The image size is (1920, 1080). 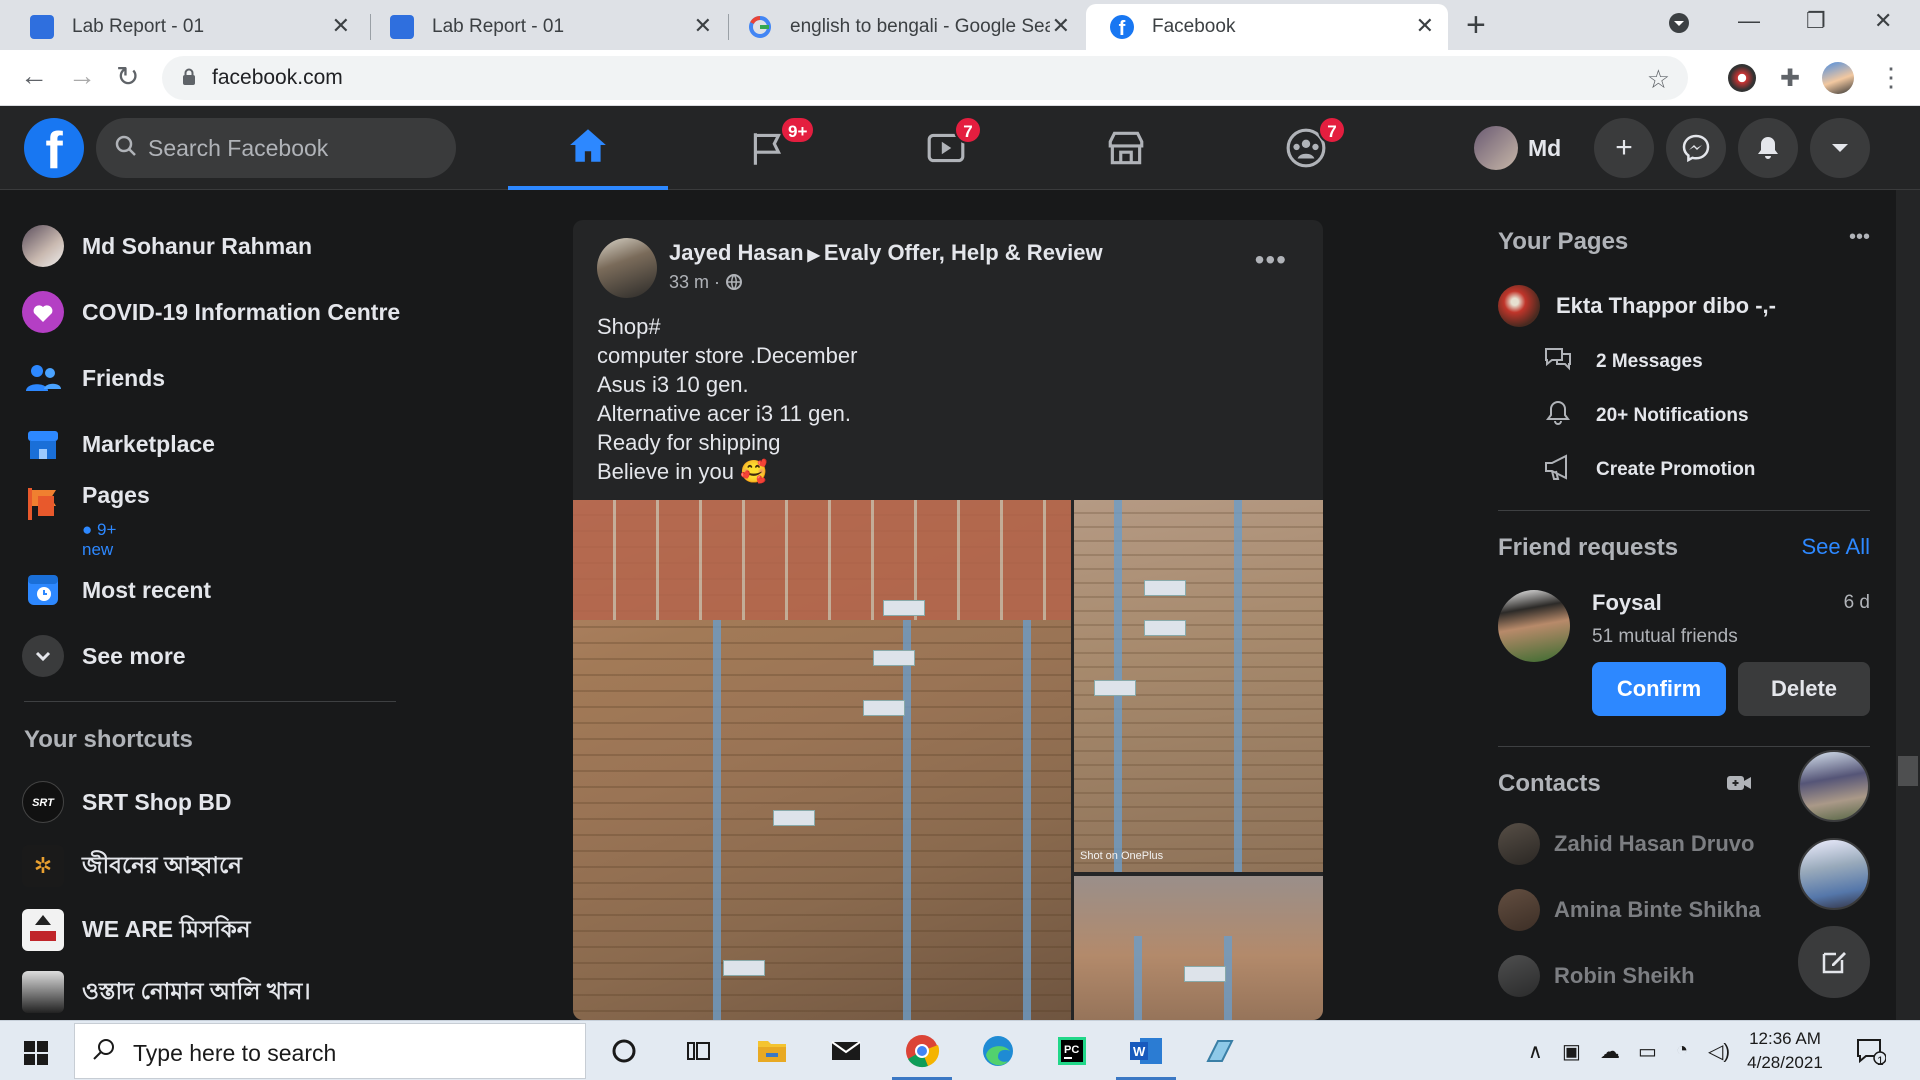 I want to click on notifications-button, so click(x=1768, y=148).